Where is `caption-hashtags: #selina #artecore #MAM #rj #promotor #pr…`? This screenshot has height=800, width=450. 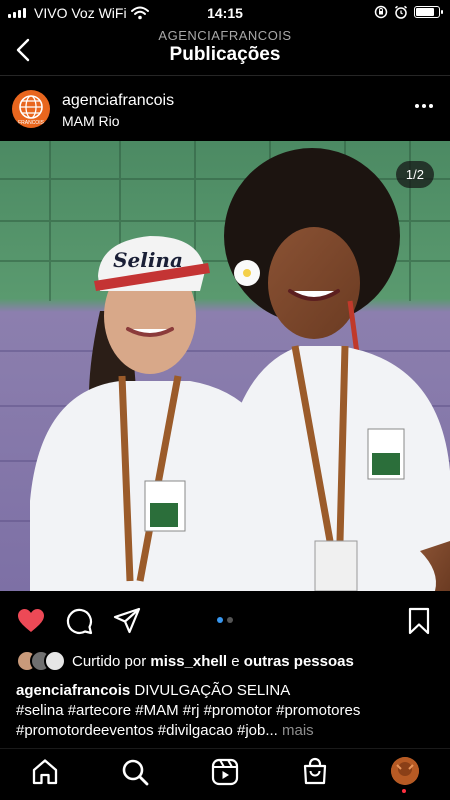 caption-hashtags: #selina #artecore #MAM #rj #promotor #pr… is located at coordinates (228, 711).